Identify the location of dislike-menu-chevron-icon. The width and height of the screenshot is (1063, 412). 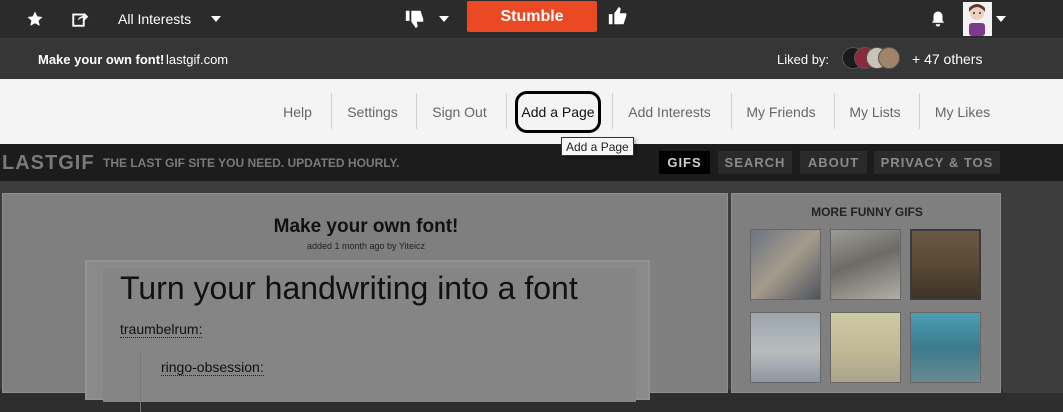
(444, 19).